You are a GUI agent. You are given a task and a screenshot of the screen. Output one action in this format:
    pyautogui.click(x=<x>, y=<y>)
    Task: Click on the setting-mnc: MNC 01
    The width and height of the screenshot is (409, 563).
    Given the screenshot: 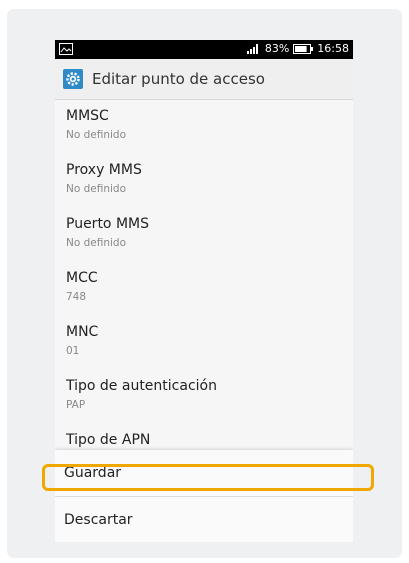 What is the action you would take?
    pyautogui.click(x=204, y=343)
    